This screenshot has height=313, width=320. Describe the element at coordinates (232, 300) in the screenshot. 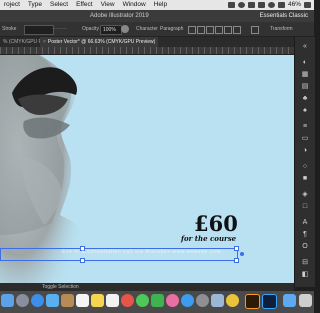

I see `chrome-icon` at that location.